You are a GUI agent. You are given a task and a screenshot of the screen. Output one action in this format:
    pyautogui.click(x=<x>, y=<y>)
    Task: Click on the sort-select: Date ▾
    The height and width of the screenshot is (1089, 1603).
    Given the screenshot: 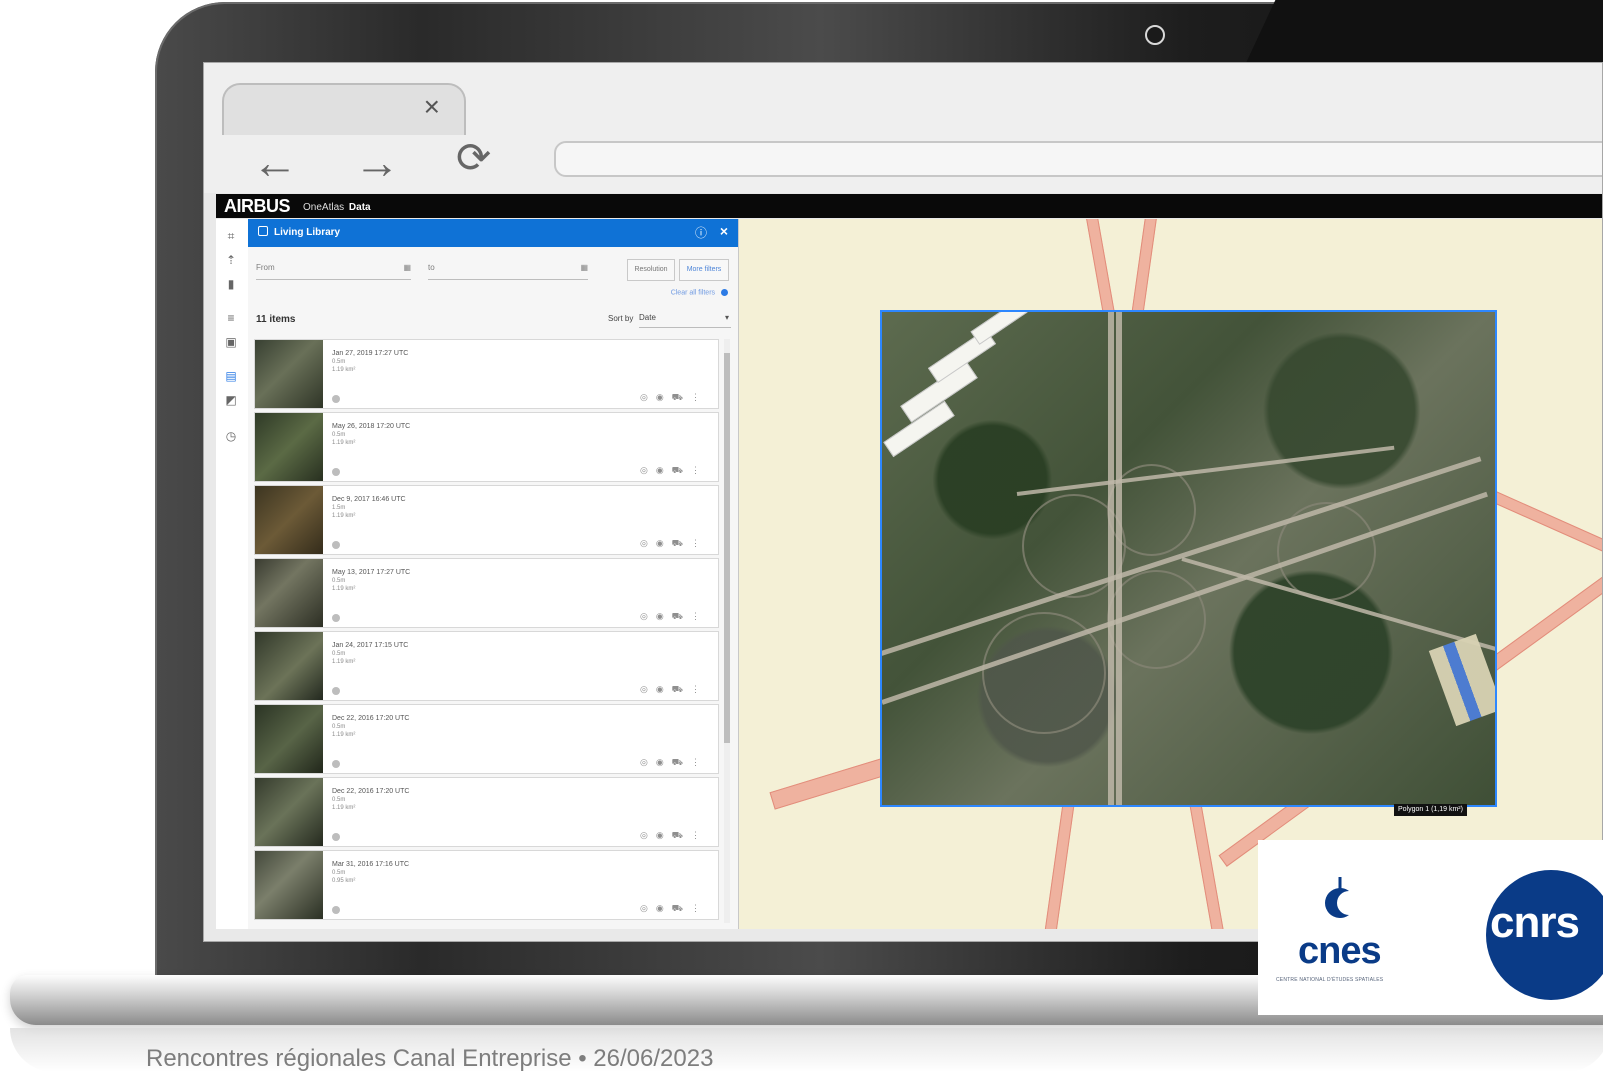 What is the action you would take?
    pyautogui.click(x=685, y=320)
    